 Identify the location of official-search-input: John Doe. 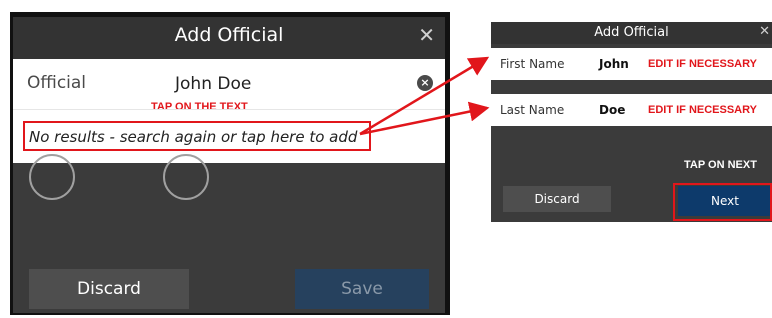
(213, 84).